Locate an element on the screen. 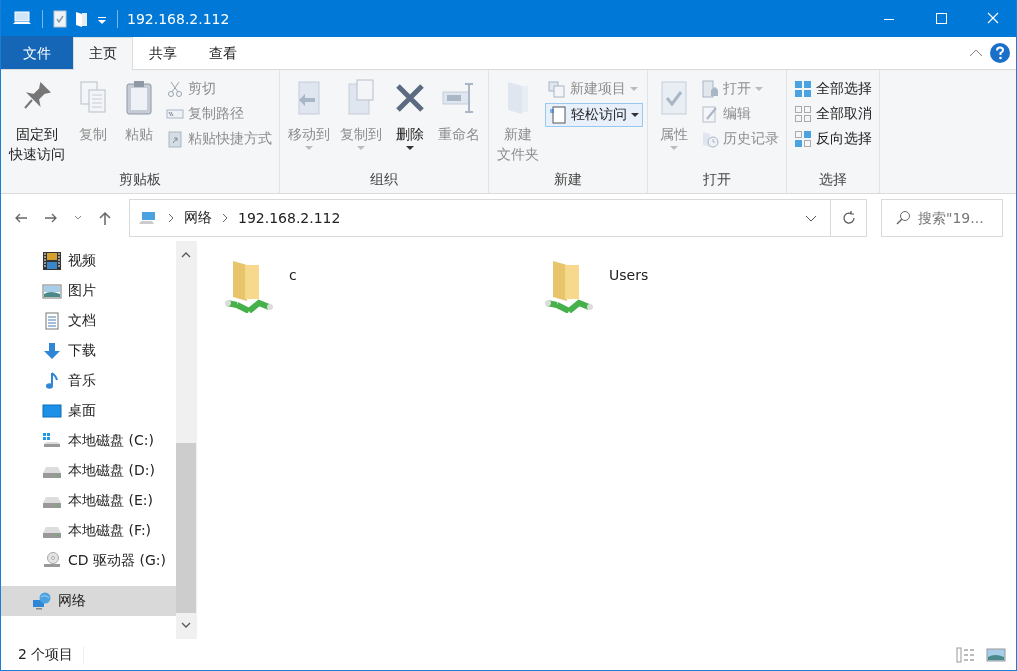 This screenshot has width=1017, height=671. nav-item: CD 驱动器 (G:) is located at coordinates (88, 561).